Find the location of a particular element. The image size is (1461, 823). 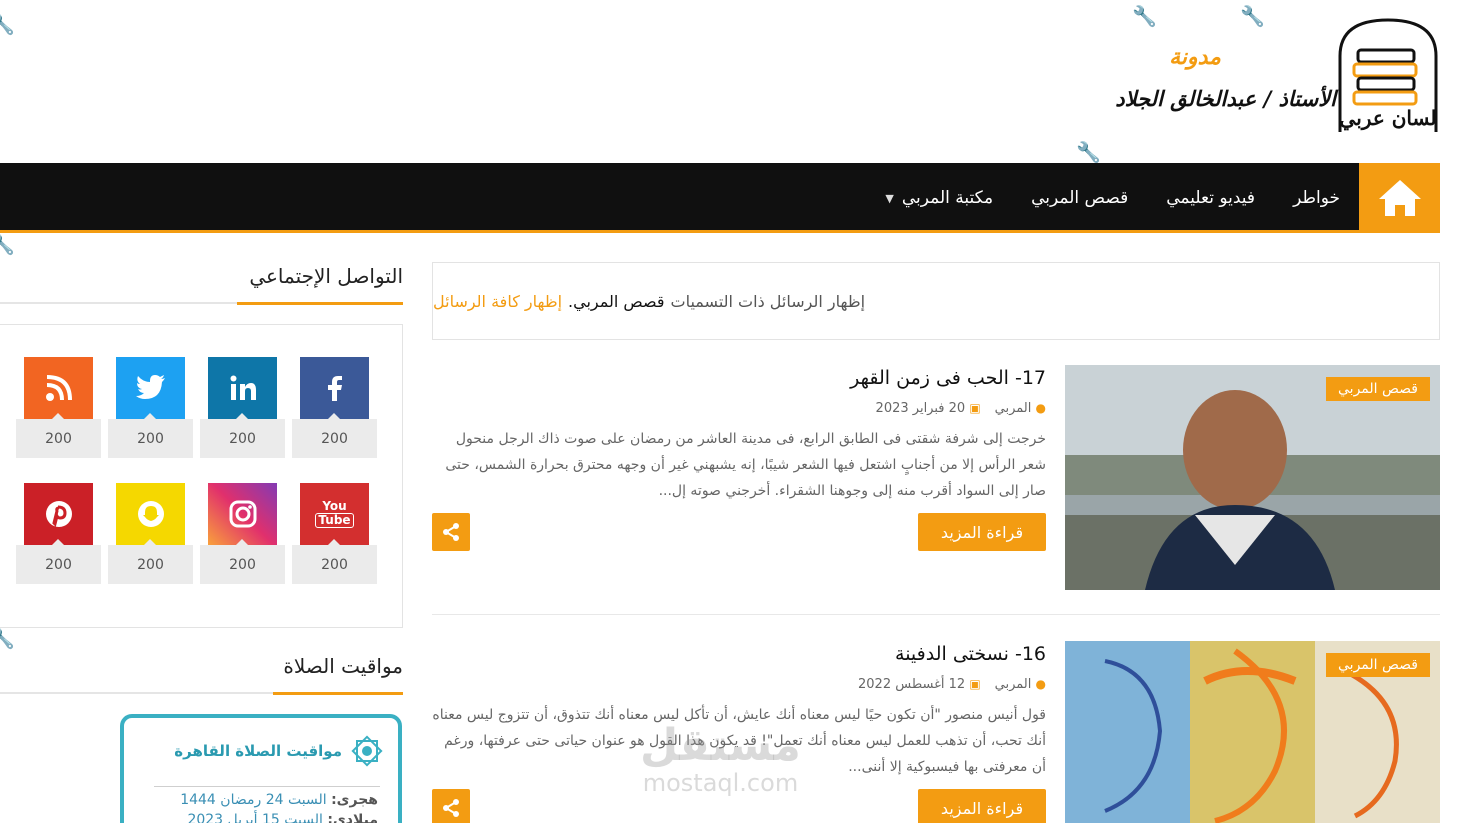

social-youtube: You Tube 200 is located at coordinates (334, 533).